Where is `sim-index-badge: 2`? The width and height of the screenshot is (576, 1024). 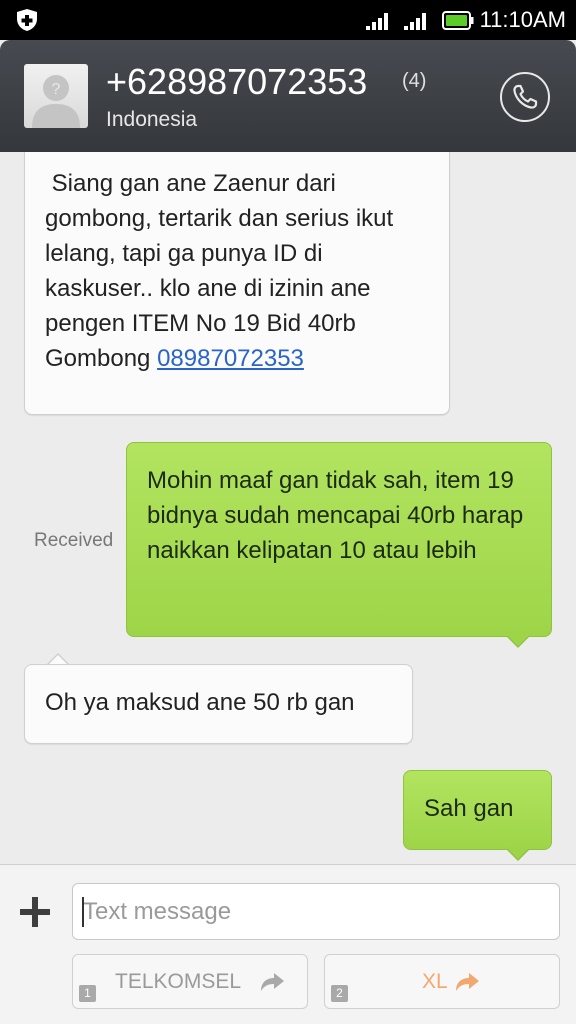
sim-index-badge: 2 is located at coordinates (339, 993).